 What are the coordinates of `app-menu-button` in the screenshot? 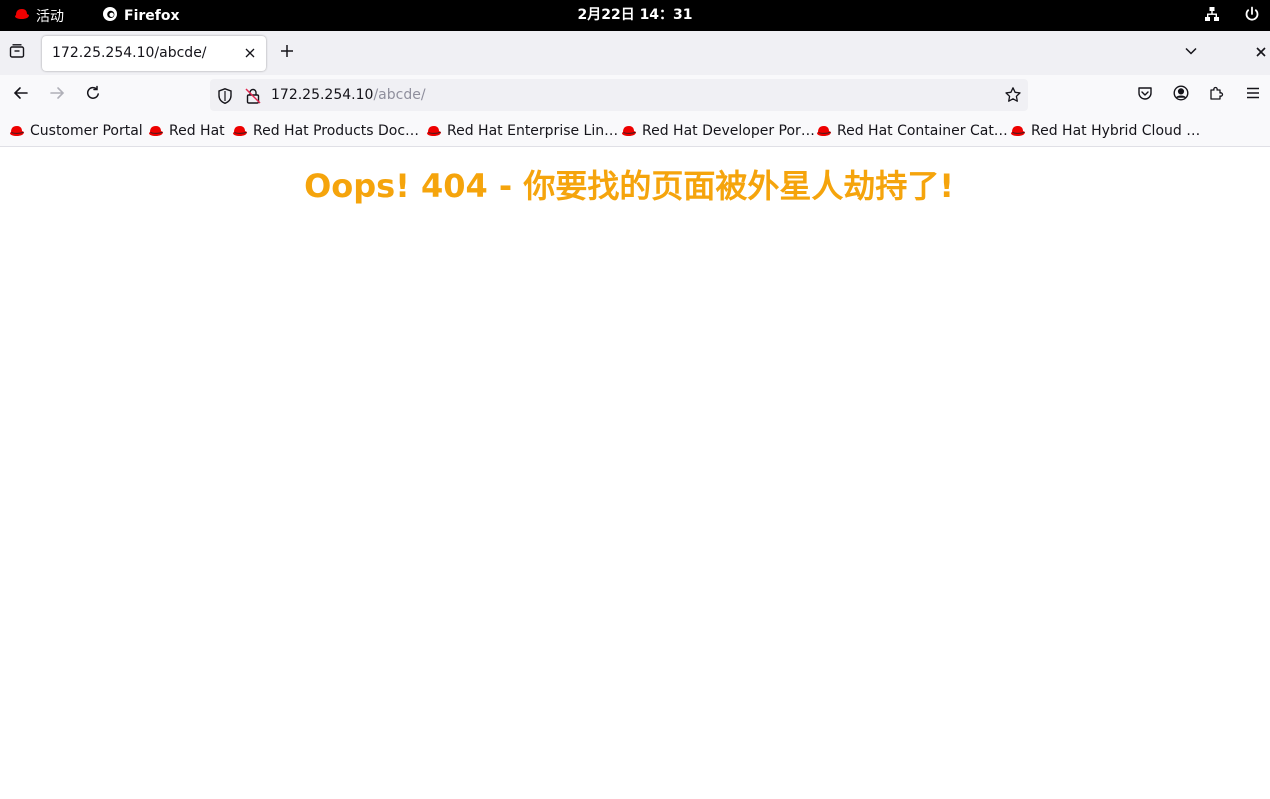 It's located at (1253, 95).